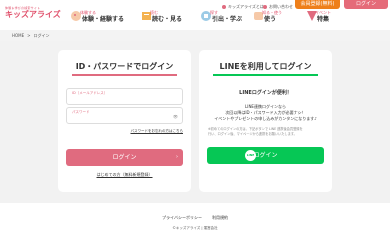 The width and height of the screenshot is (390, 244). Describe the element at coordinates (18, 35) in the screenshot. I see `breadcrumb-home: HOME` at that location.